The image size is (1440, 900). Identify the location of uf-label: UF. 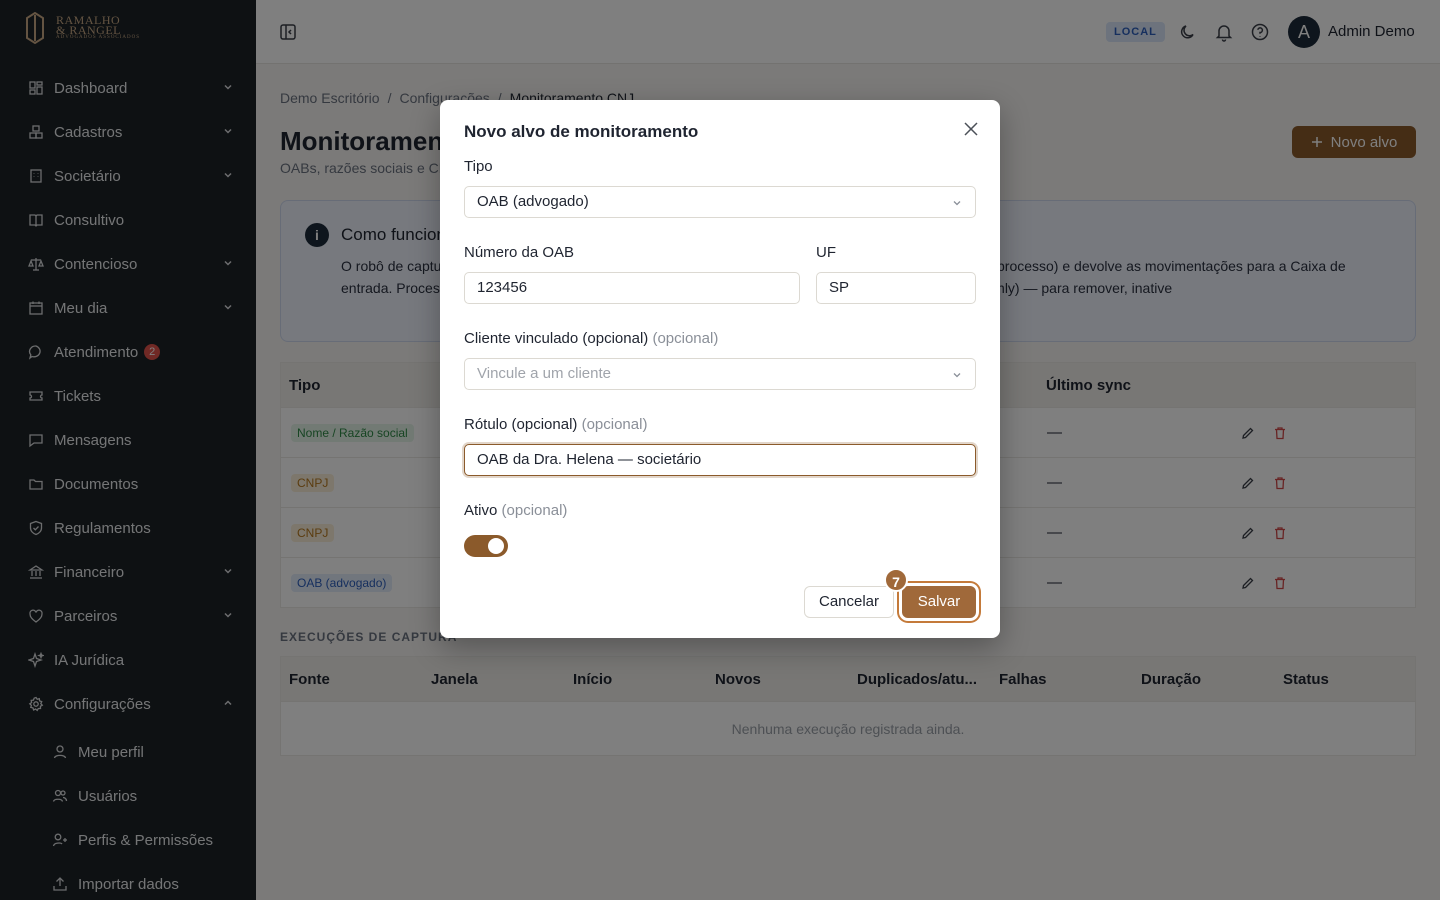
(826, 252).